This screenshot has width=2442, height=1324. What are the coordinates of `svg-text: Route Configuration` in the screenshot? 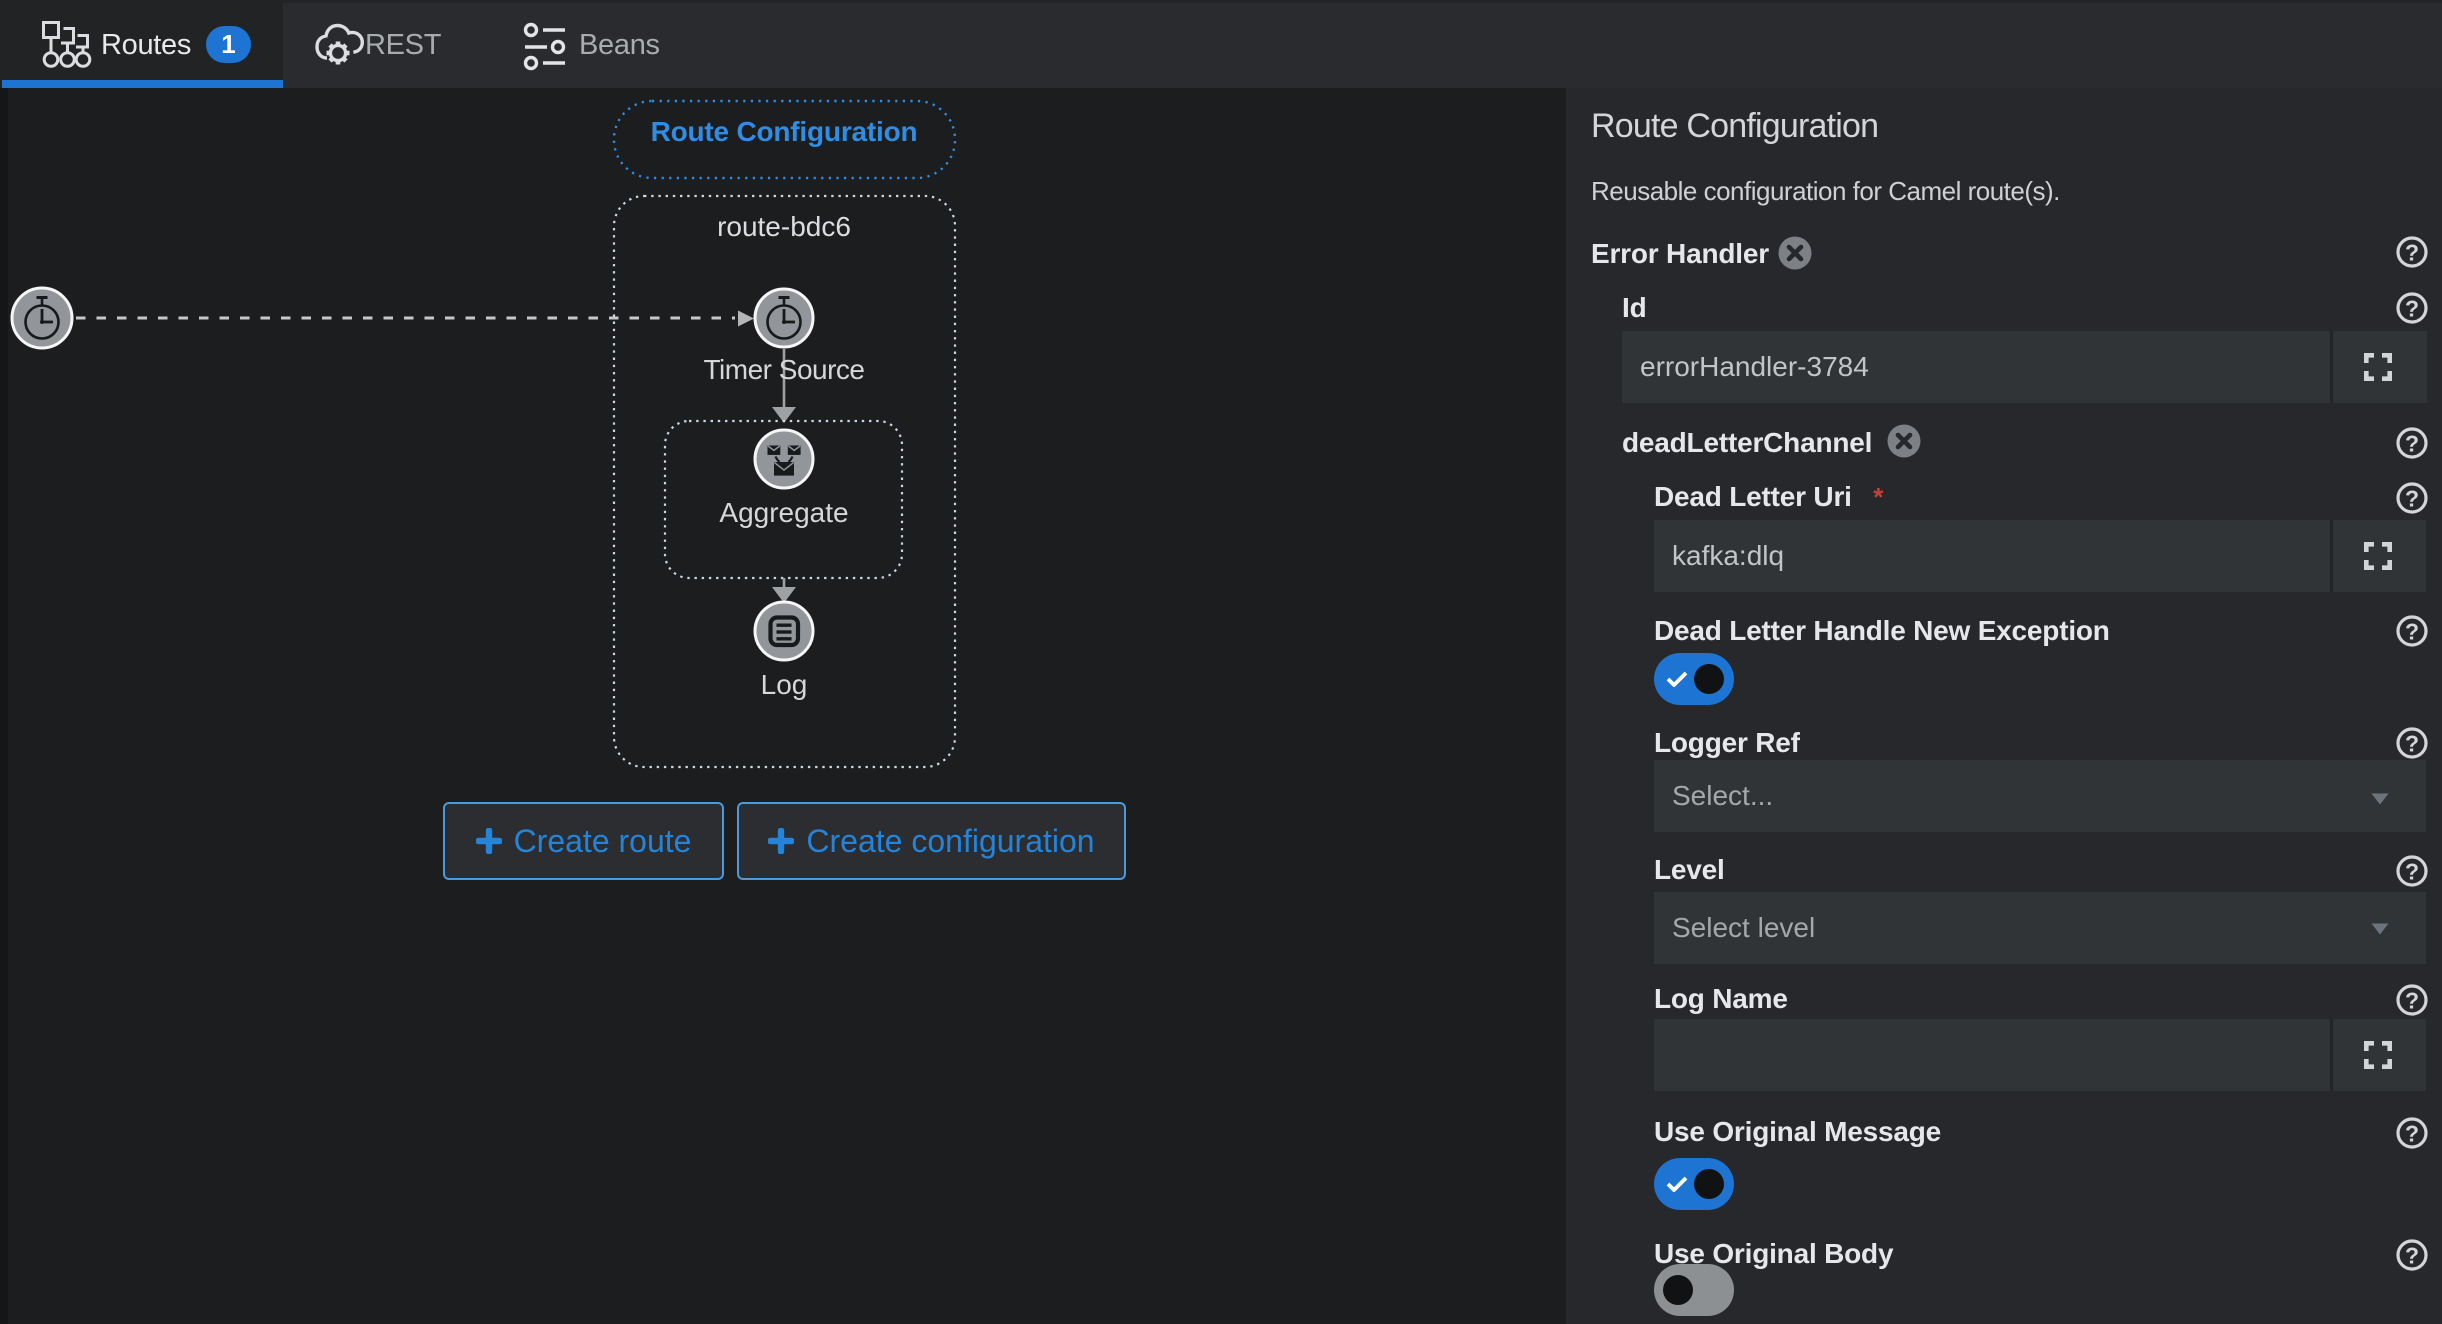 It's located at (784, 131).